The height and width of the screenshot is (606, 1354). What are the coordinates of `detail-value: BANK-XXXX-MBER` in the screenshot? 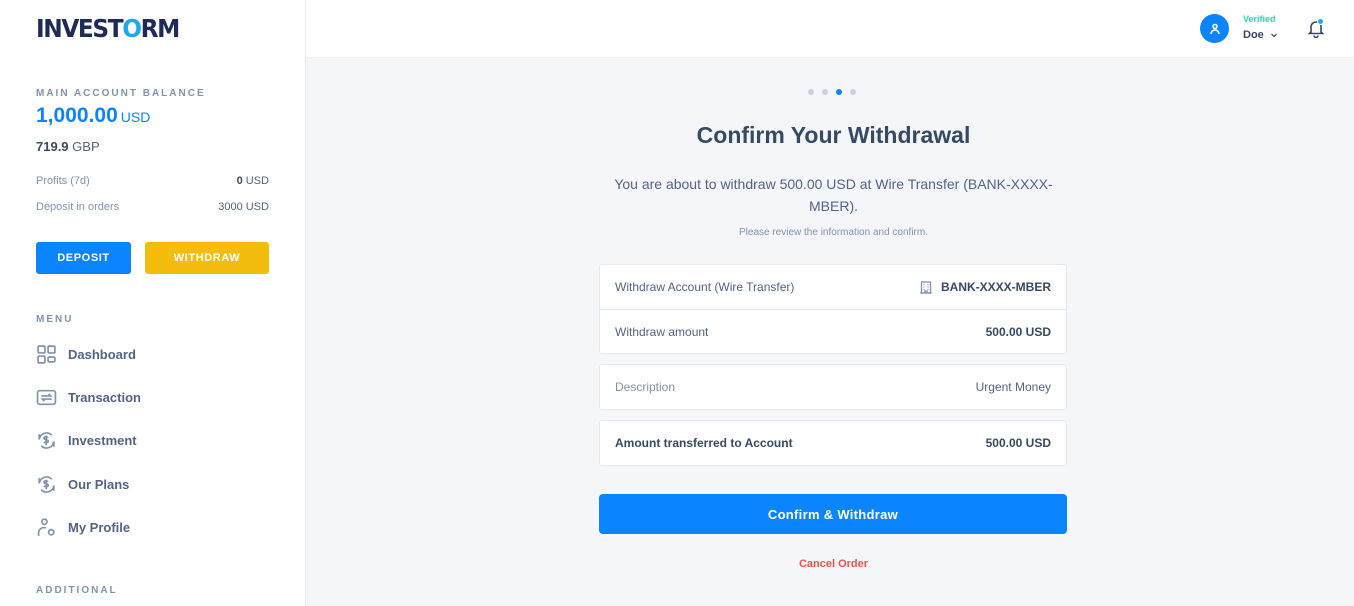 It's located at (985, 287).